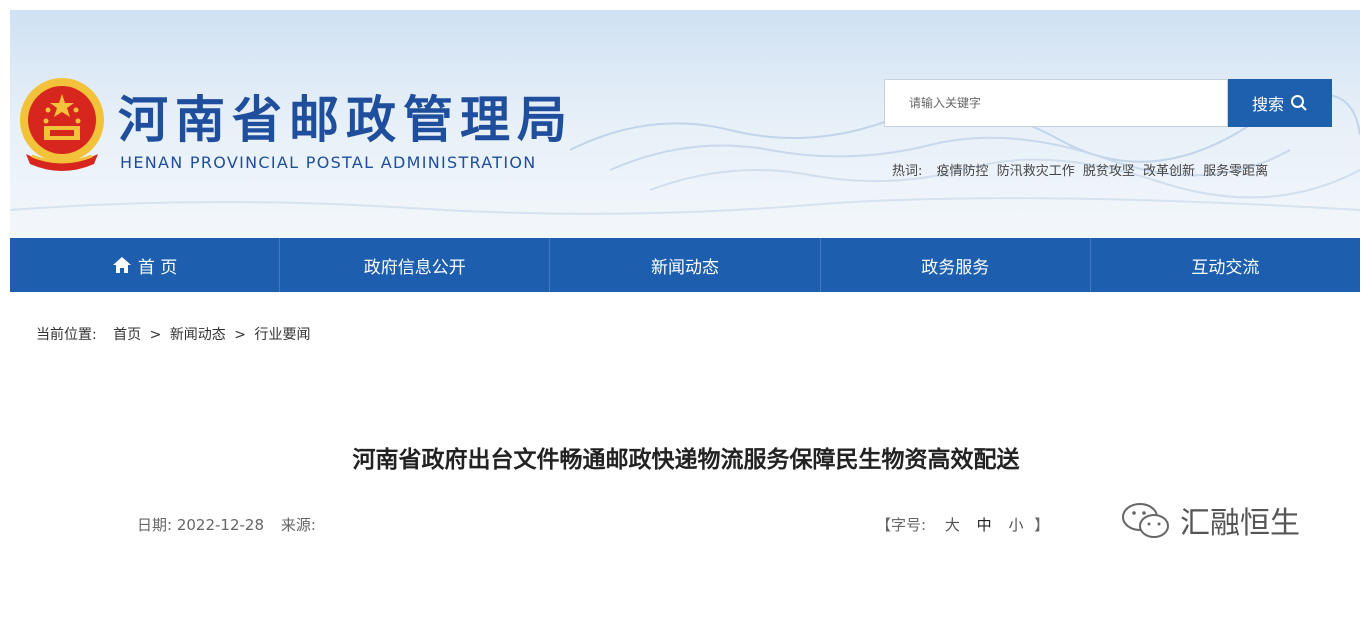 The height and width of the screenshot is (634, 1372). Describe the element at coordinates (962, 524) in the screenshot. I see `font-size-control: 【字号: 大 中 小 】` at that location.